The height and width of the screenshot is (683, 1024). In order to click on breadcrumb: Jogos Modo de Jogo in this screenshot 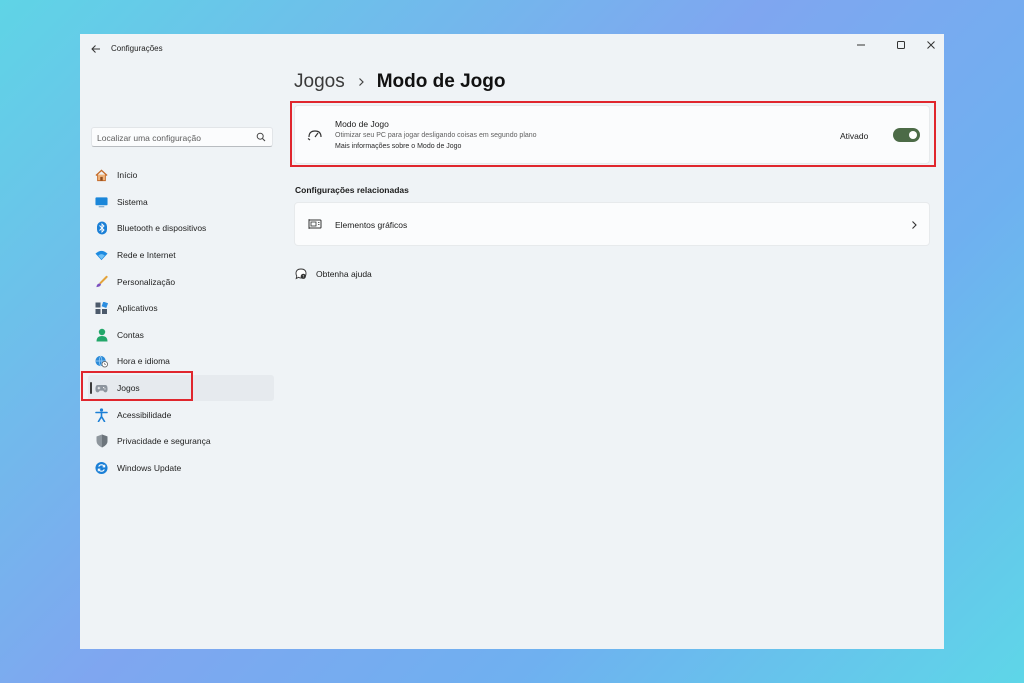, I will do `click(399, 82)`.